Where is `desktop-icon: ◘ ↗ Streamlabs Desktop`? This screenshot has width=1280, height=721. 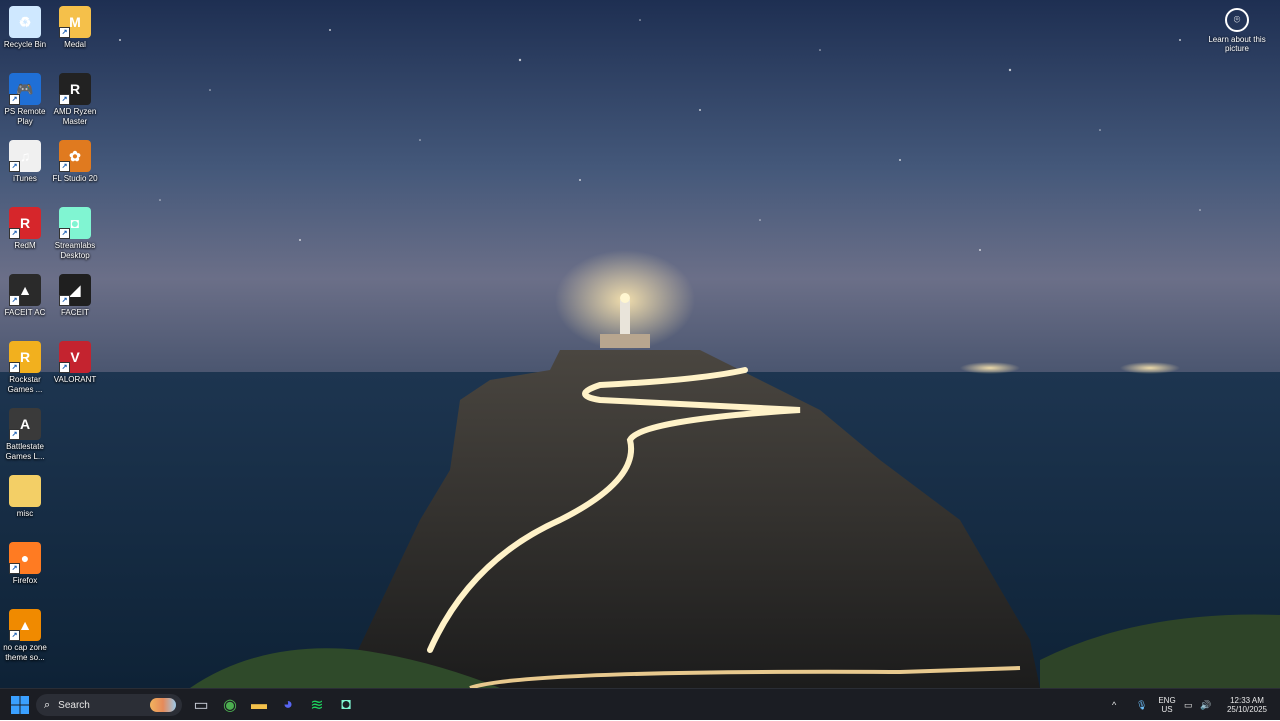 desktop-icon: ◘ ↗ Streamlabs Desktop is located at coordinates (75, 231).